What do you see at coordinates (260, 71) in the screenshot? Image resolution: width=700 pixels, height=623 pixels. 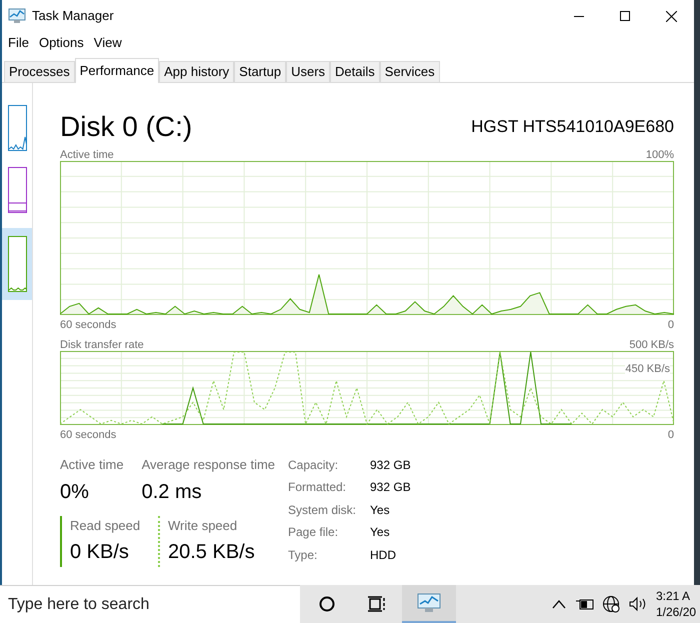 I see `tab: Startup` at bounding box center [260, 71].